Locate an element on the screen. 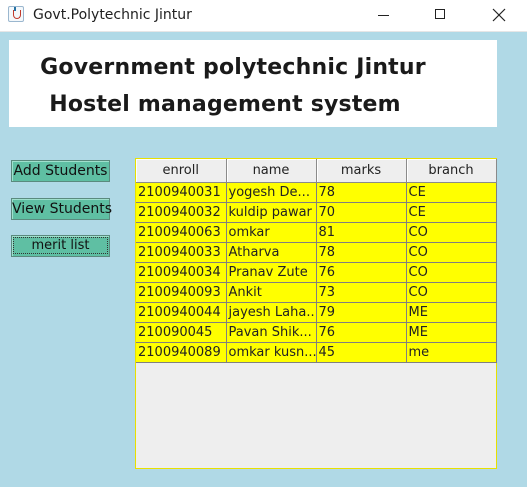 This screenshot has width=527, height=487. title-bar: Govt.Polytechnic Jintur is located at coordinates (263, 16).